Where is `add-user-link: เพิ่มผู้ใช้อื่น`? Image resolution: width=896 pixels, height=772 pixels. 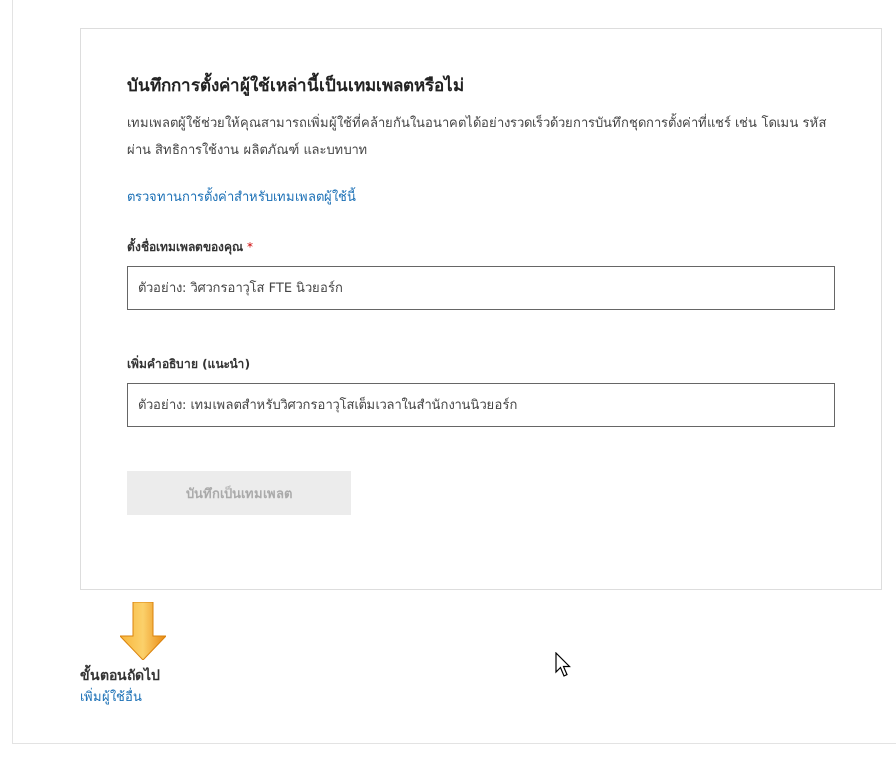 add-user-link: เพิ่มผู้ใช้อื่น is located at coordinates (111, 696).